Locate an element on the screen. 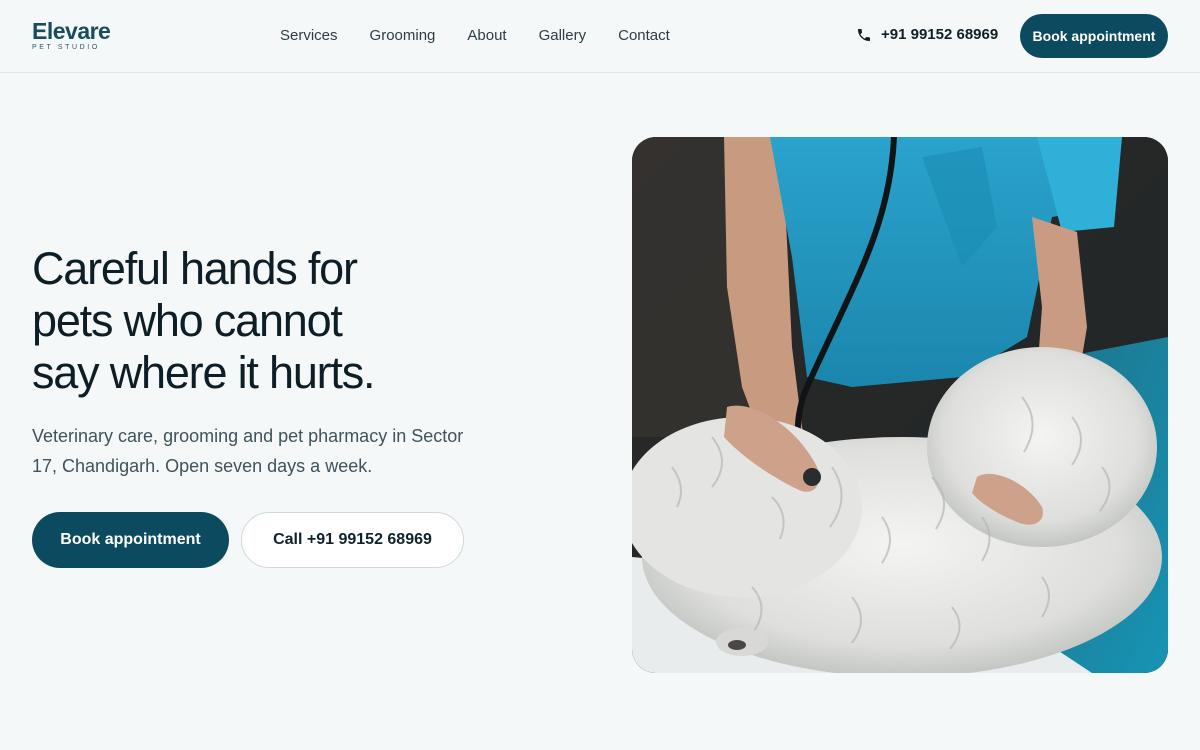  nav-item-grooming: Grooming is located at coordinates (403, 36).